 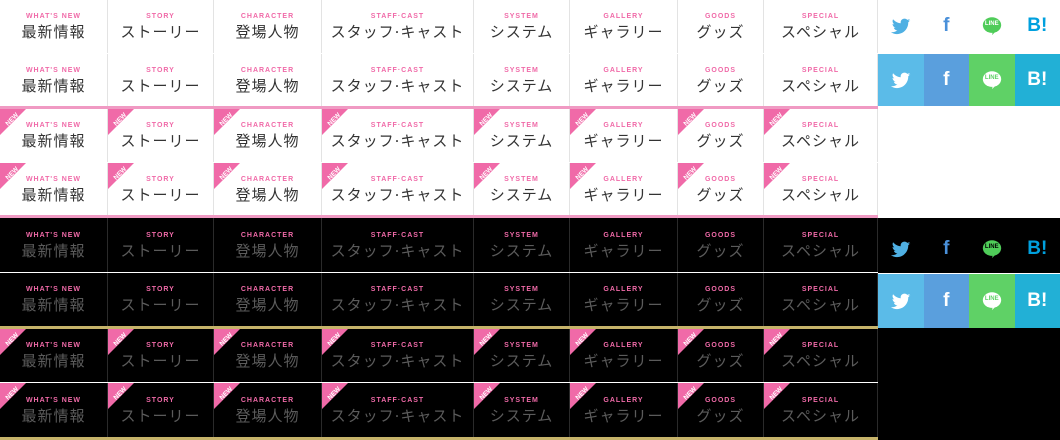 What do you see at coordinates (53, 16) in the screenshot?
I see `nav-item-en-label: WHAT'S NEW` at bounding box center [53, 16].